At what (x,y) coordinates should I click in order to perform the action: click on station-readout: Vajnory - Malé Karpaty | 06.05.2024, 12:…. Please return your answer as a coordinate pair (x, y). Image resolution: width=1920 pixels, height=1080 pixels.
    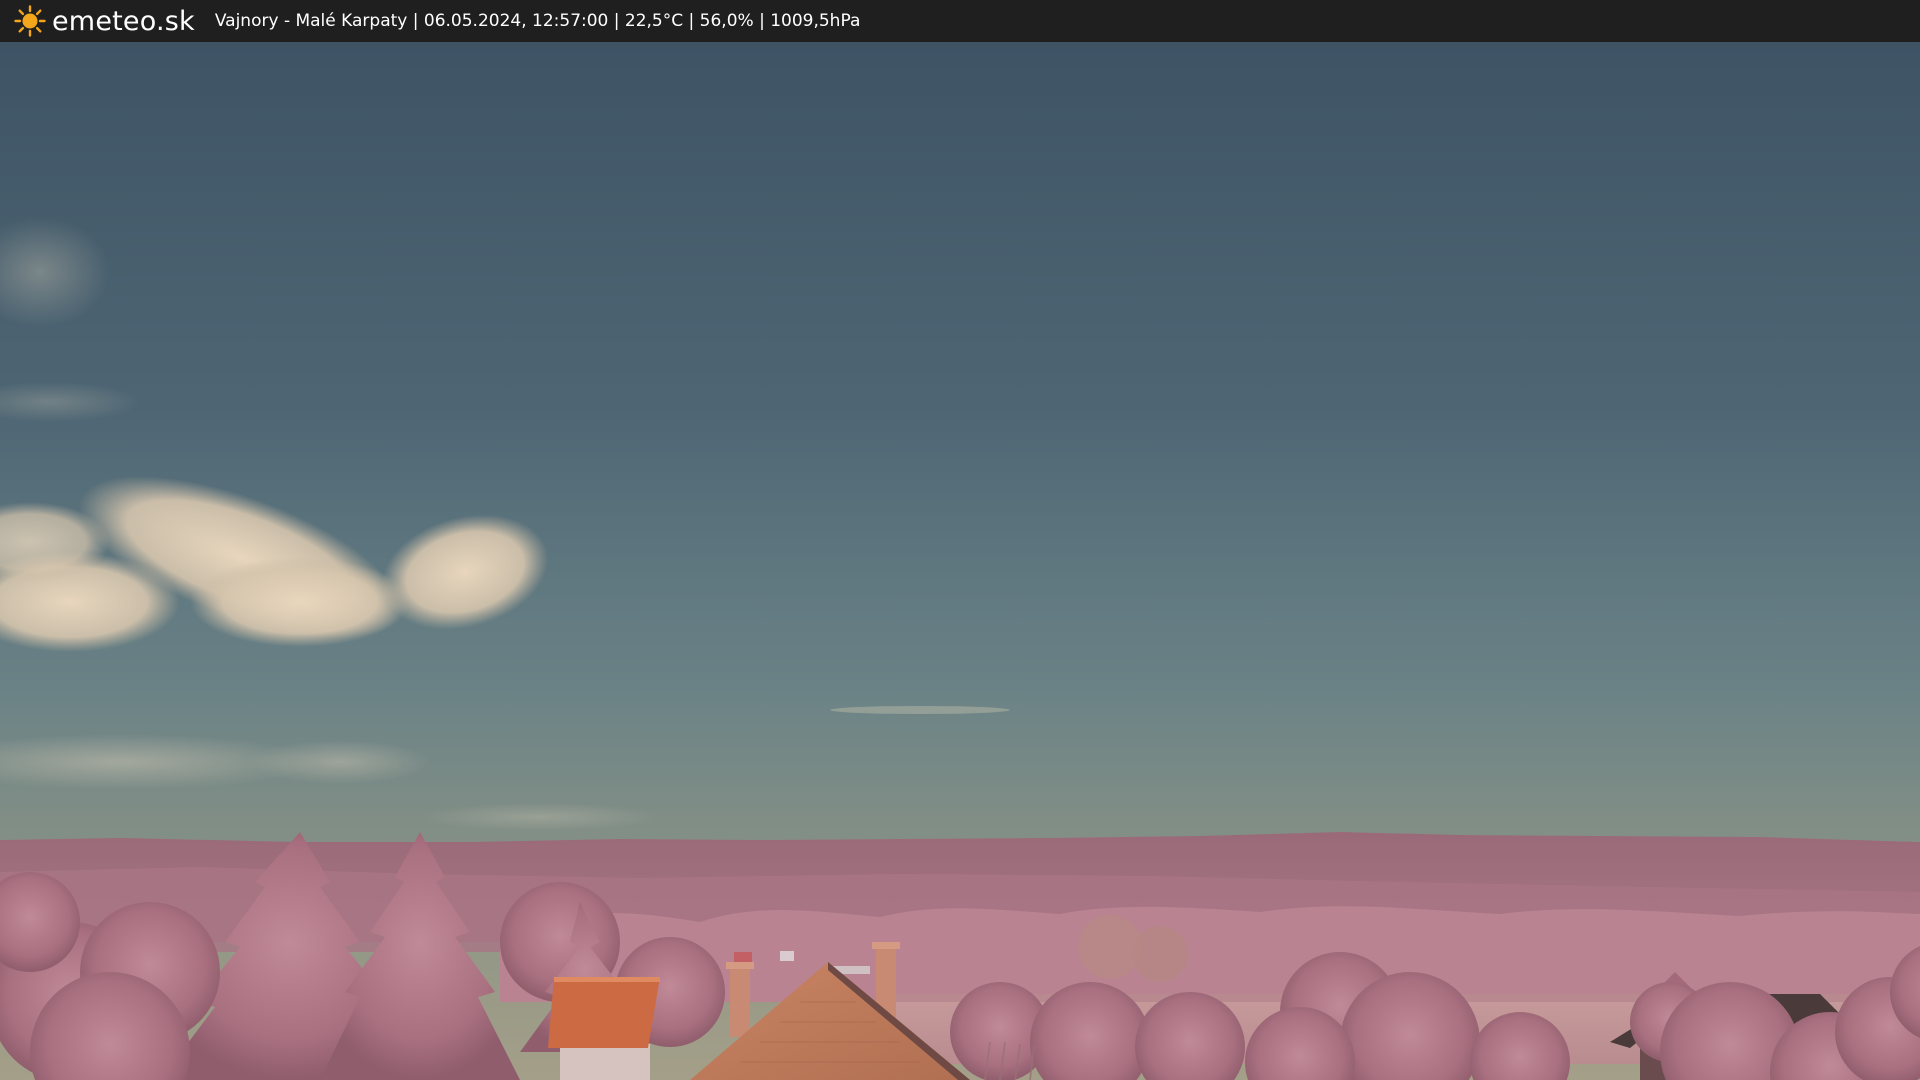
    Looking at the image, I should click on (537, 21).